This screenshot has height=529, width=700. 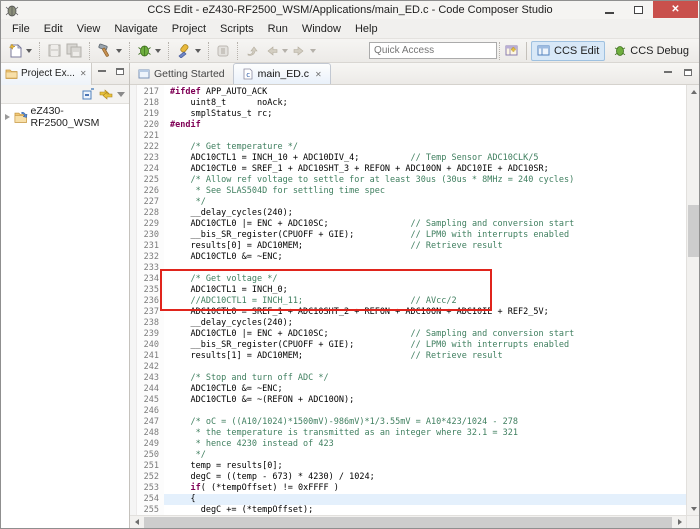 I want to click on code-line-227: */, so click(x=425, y=202).